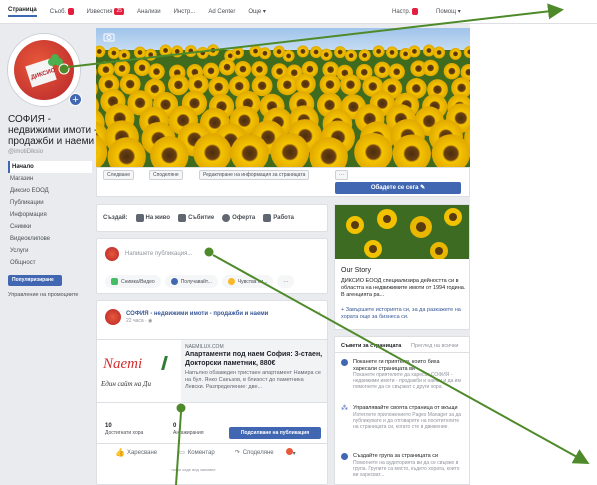 The image size is (597, 485). Describe the element at coordinates (398, 188) in the screenshot. I see `call-now-button: Обадете се сега ✎` at that location.